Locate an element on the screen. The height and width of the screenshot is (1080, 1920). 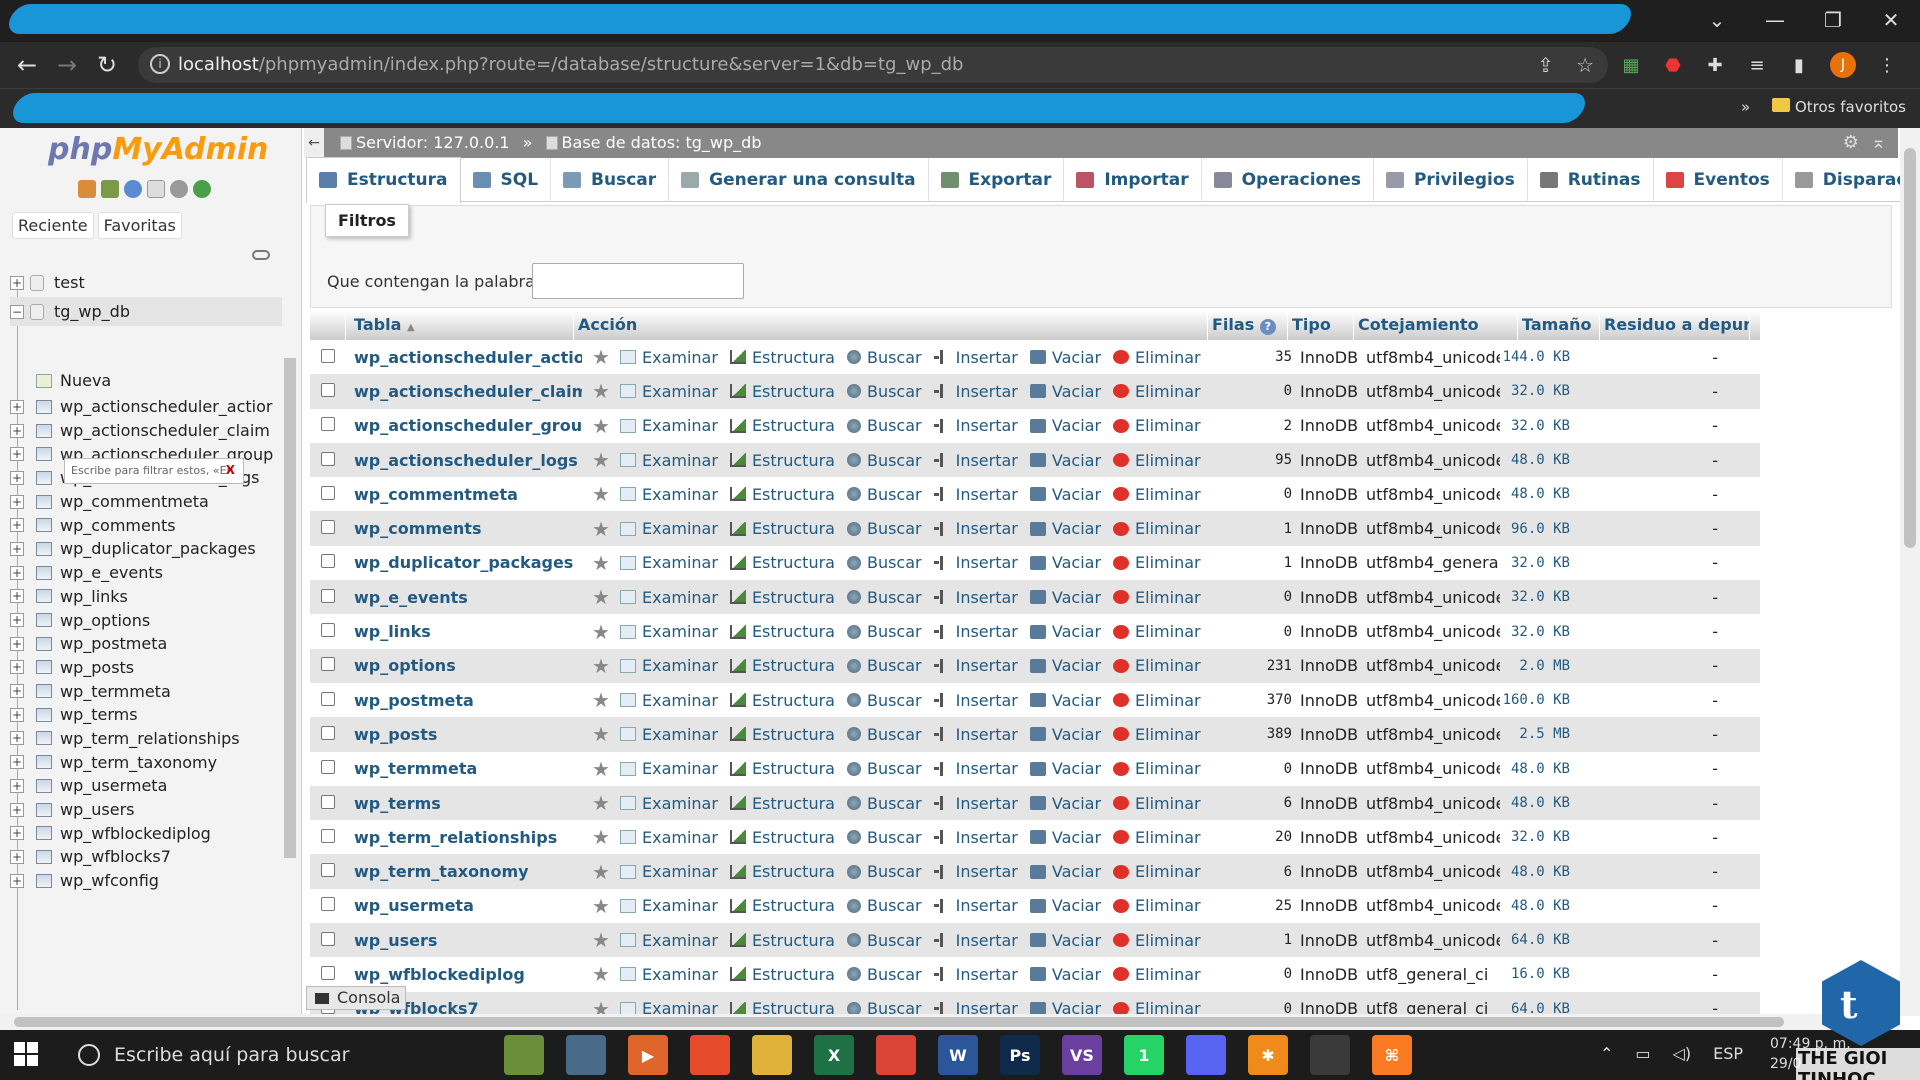
table-size-link: 16.0 KB is located at coordinates (1538, 974).